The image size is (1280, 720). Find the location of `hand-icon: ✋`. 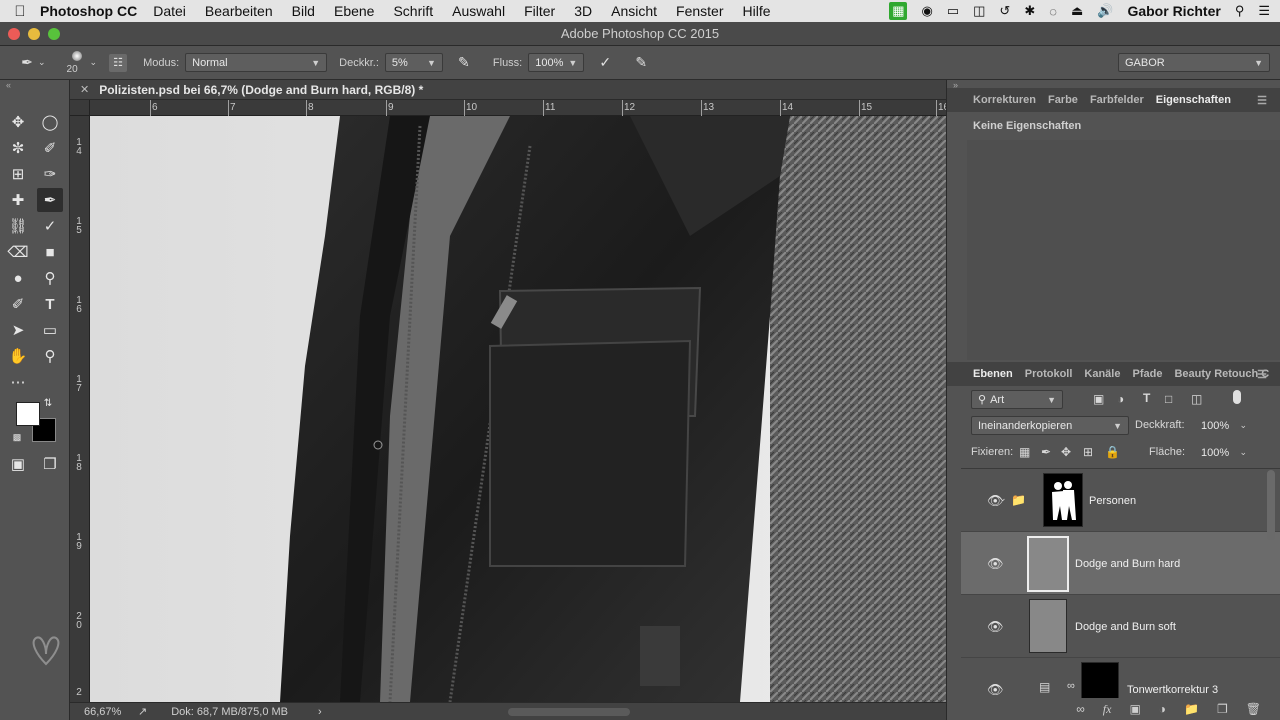

hand-icon: ✋ is located at coordinates (18, 356).